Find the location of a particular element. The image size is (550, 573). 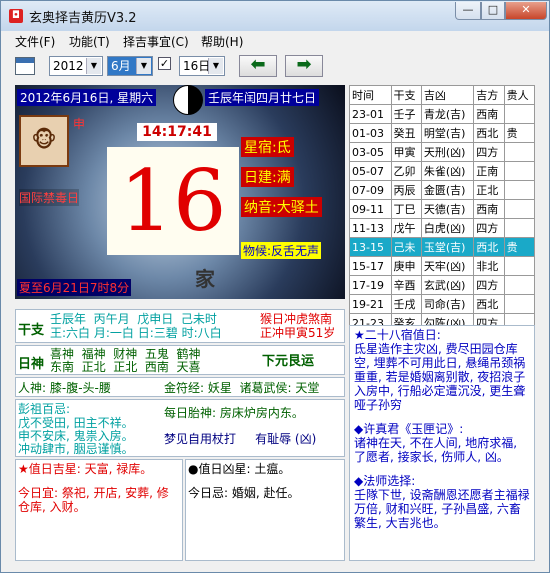

nayin-info: 纳音:大驿土 is located at coordinates (281, 207).